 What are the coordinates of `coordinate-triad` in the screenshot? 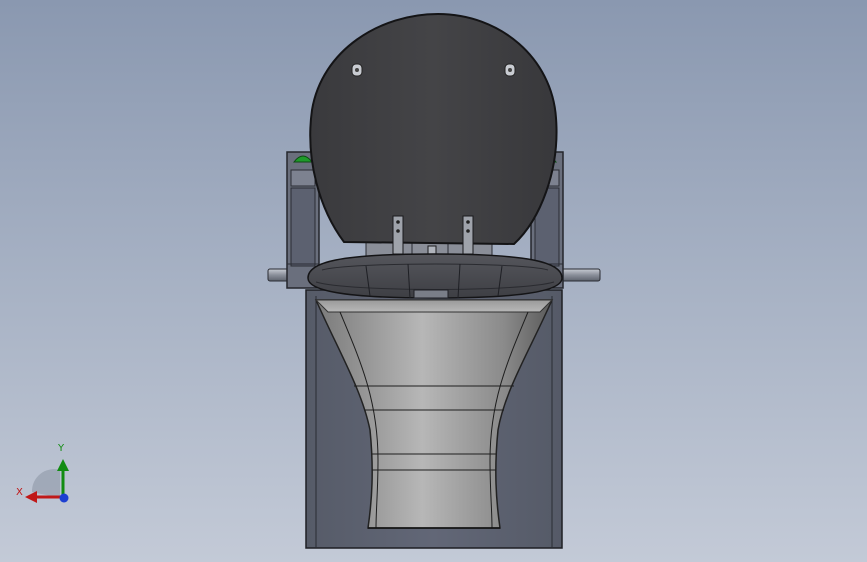 It's located at (47, 481).